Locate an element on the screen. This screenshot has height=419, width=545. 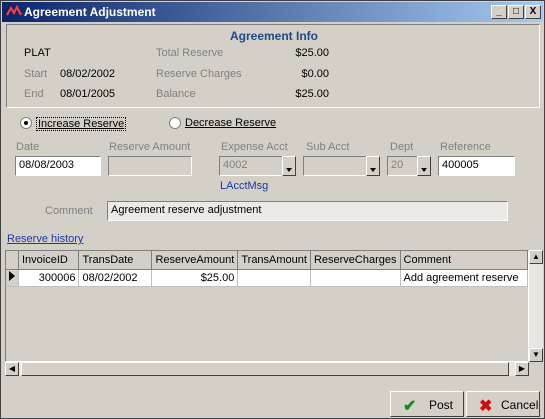
close-button: X is located at coordinates (533, 12).